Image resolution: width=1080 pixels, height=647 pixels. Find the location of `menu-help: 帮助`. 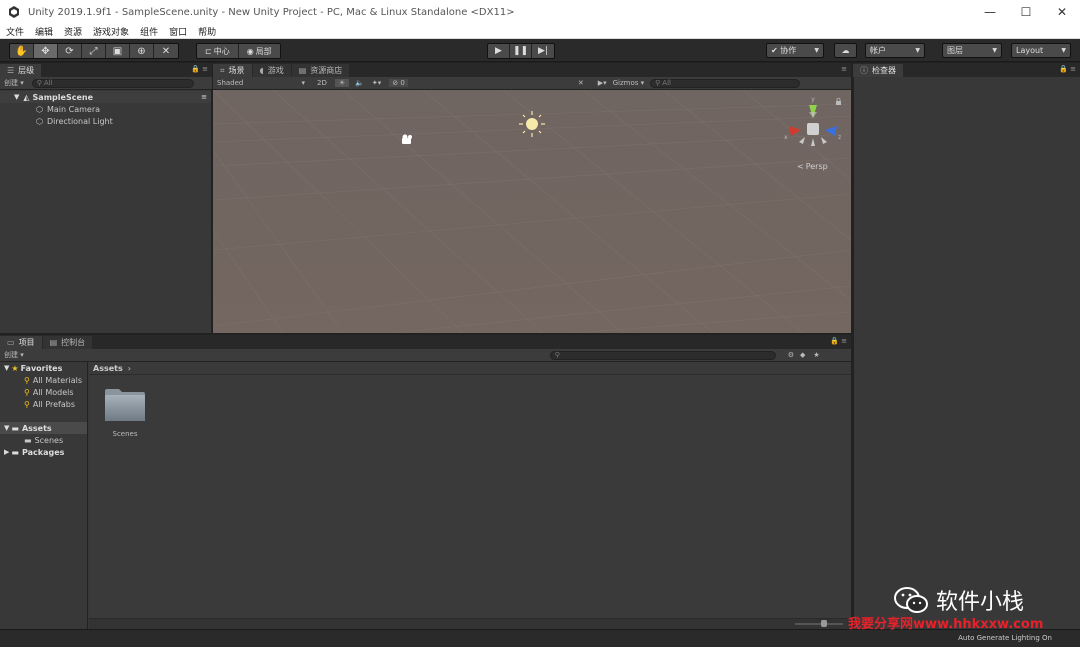

menu-help: 帮助 is located at coordinates (207, 31).